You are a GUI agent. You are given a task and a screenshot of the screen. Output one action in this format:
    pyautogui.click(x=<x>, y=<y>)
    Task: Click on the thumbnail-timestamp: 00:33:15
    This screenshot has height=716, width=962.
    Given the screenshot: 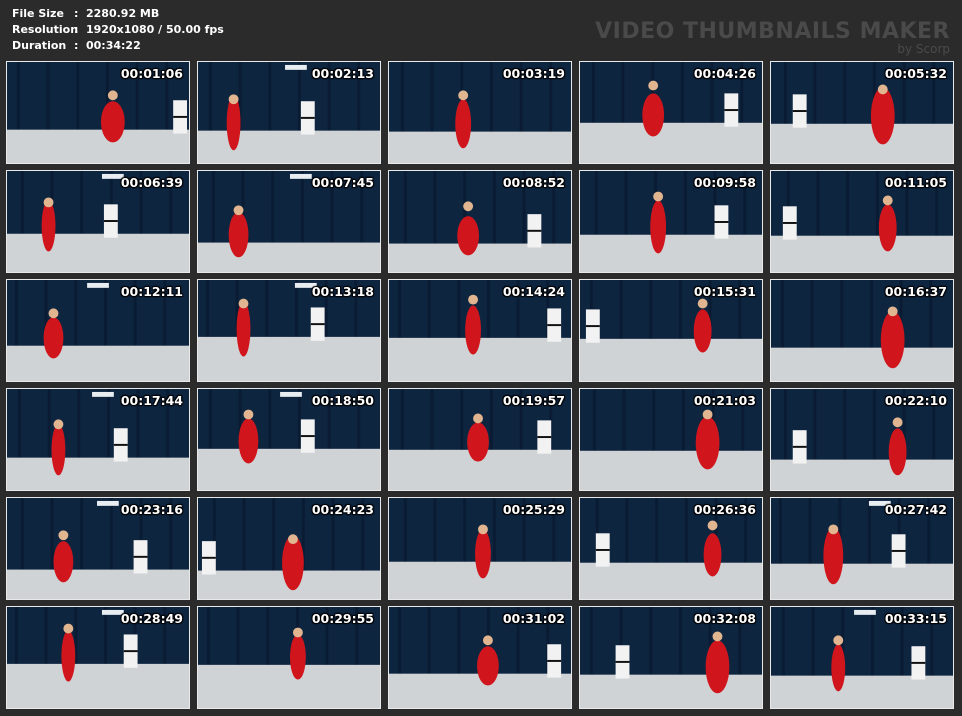 What is the action you would take?
    pyautogui.click(x=915, y=618)
    